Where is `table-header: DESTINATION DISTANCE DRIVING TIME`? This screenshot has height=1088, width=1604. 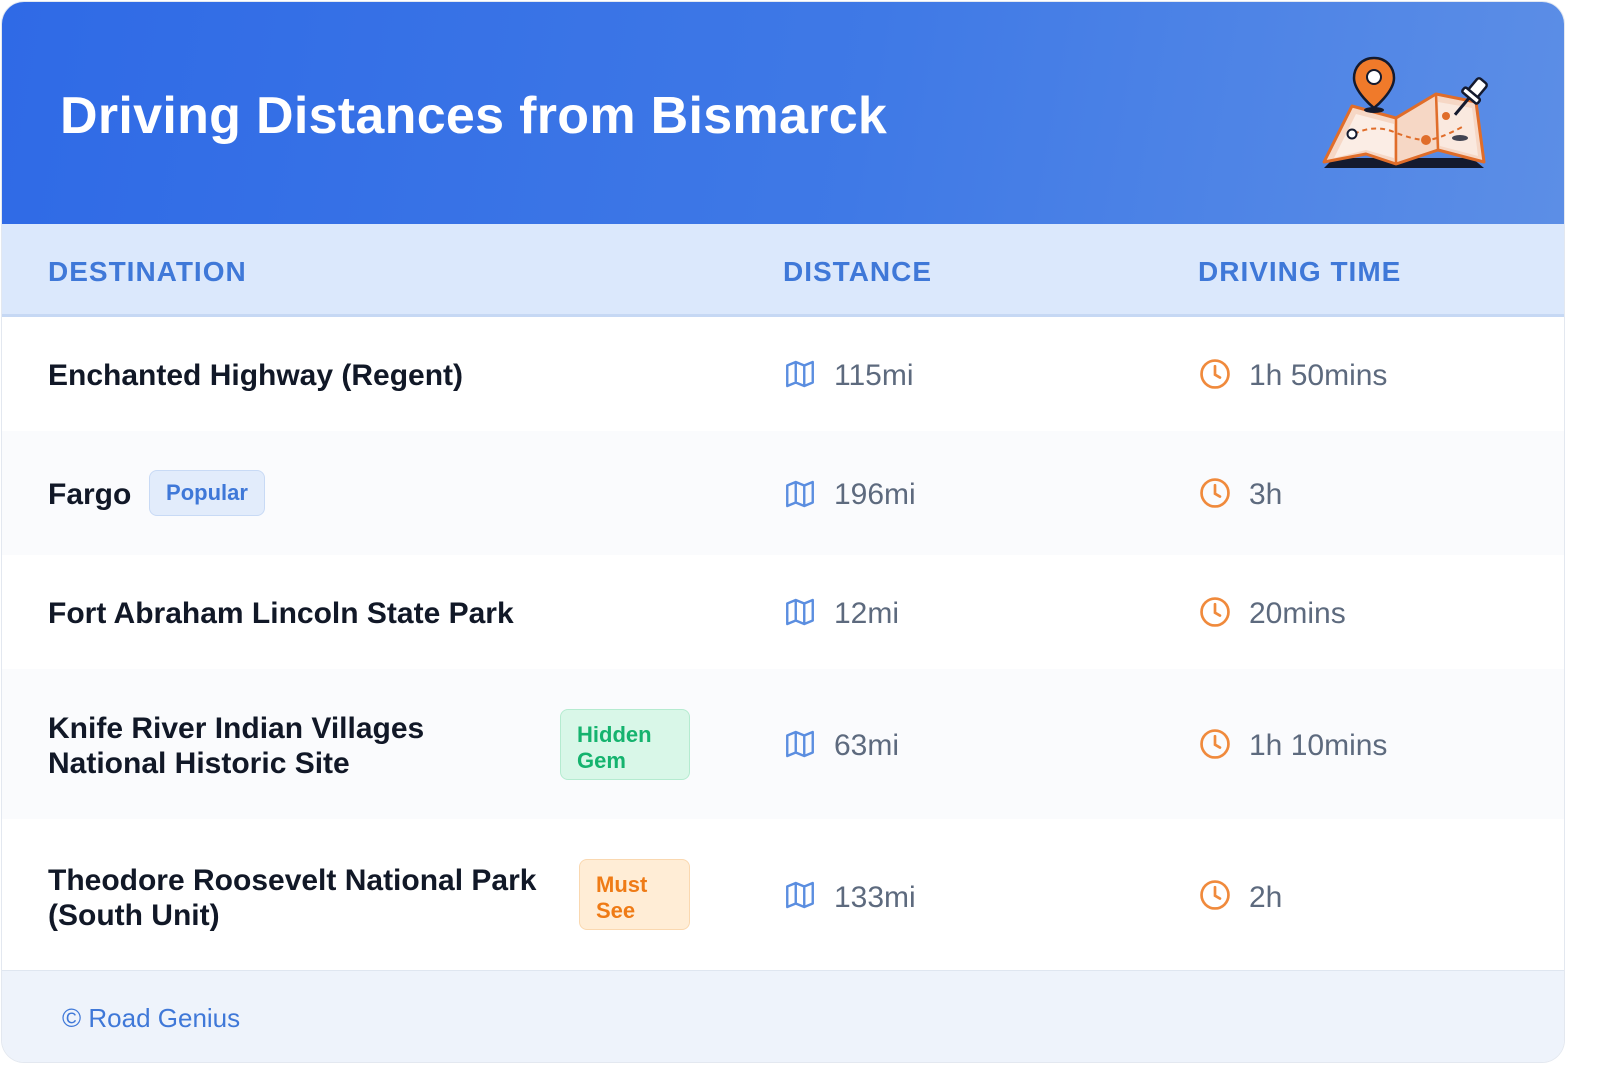 table-header: DESTINATION DISTANCE DRIVING TIME is located at coordinates (783, 270).